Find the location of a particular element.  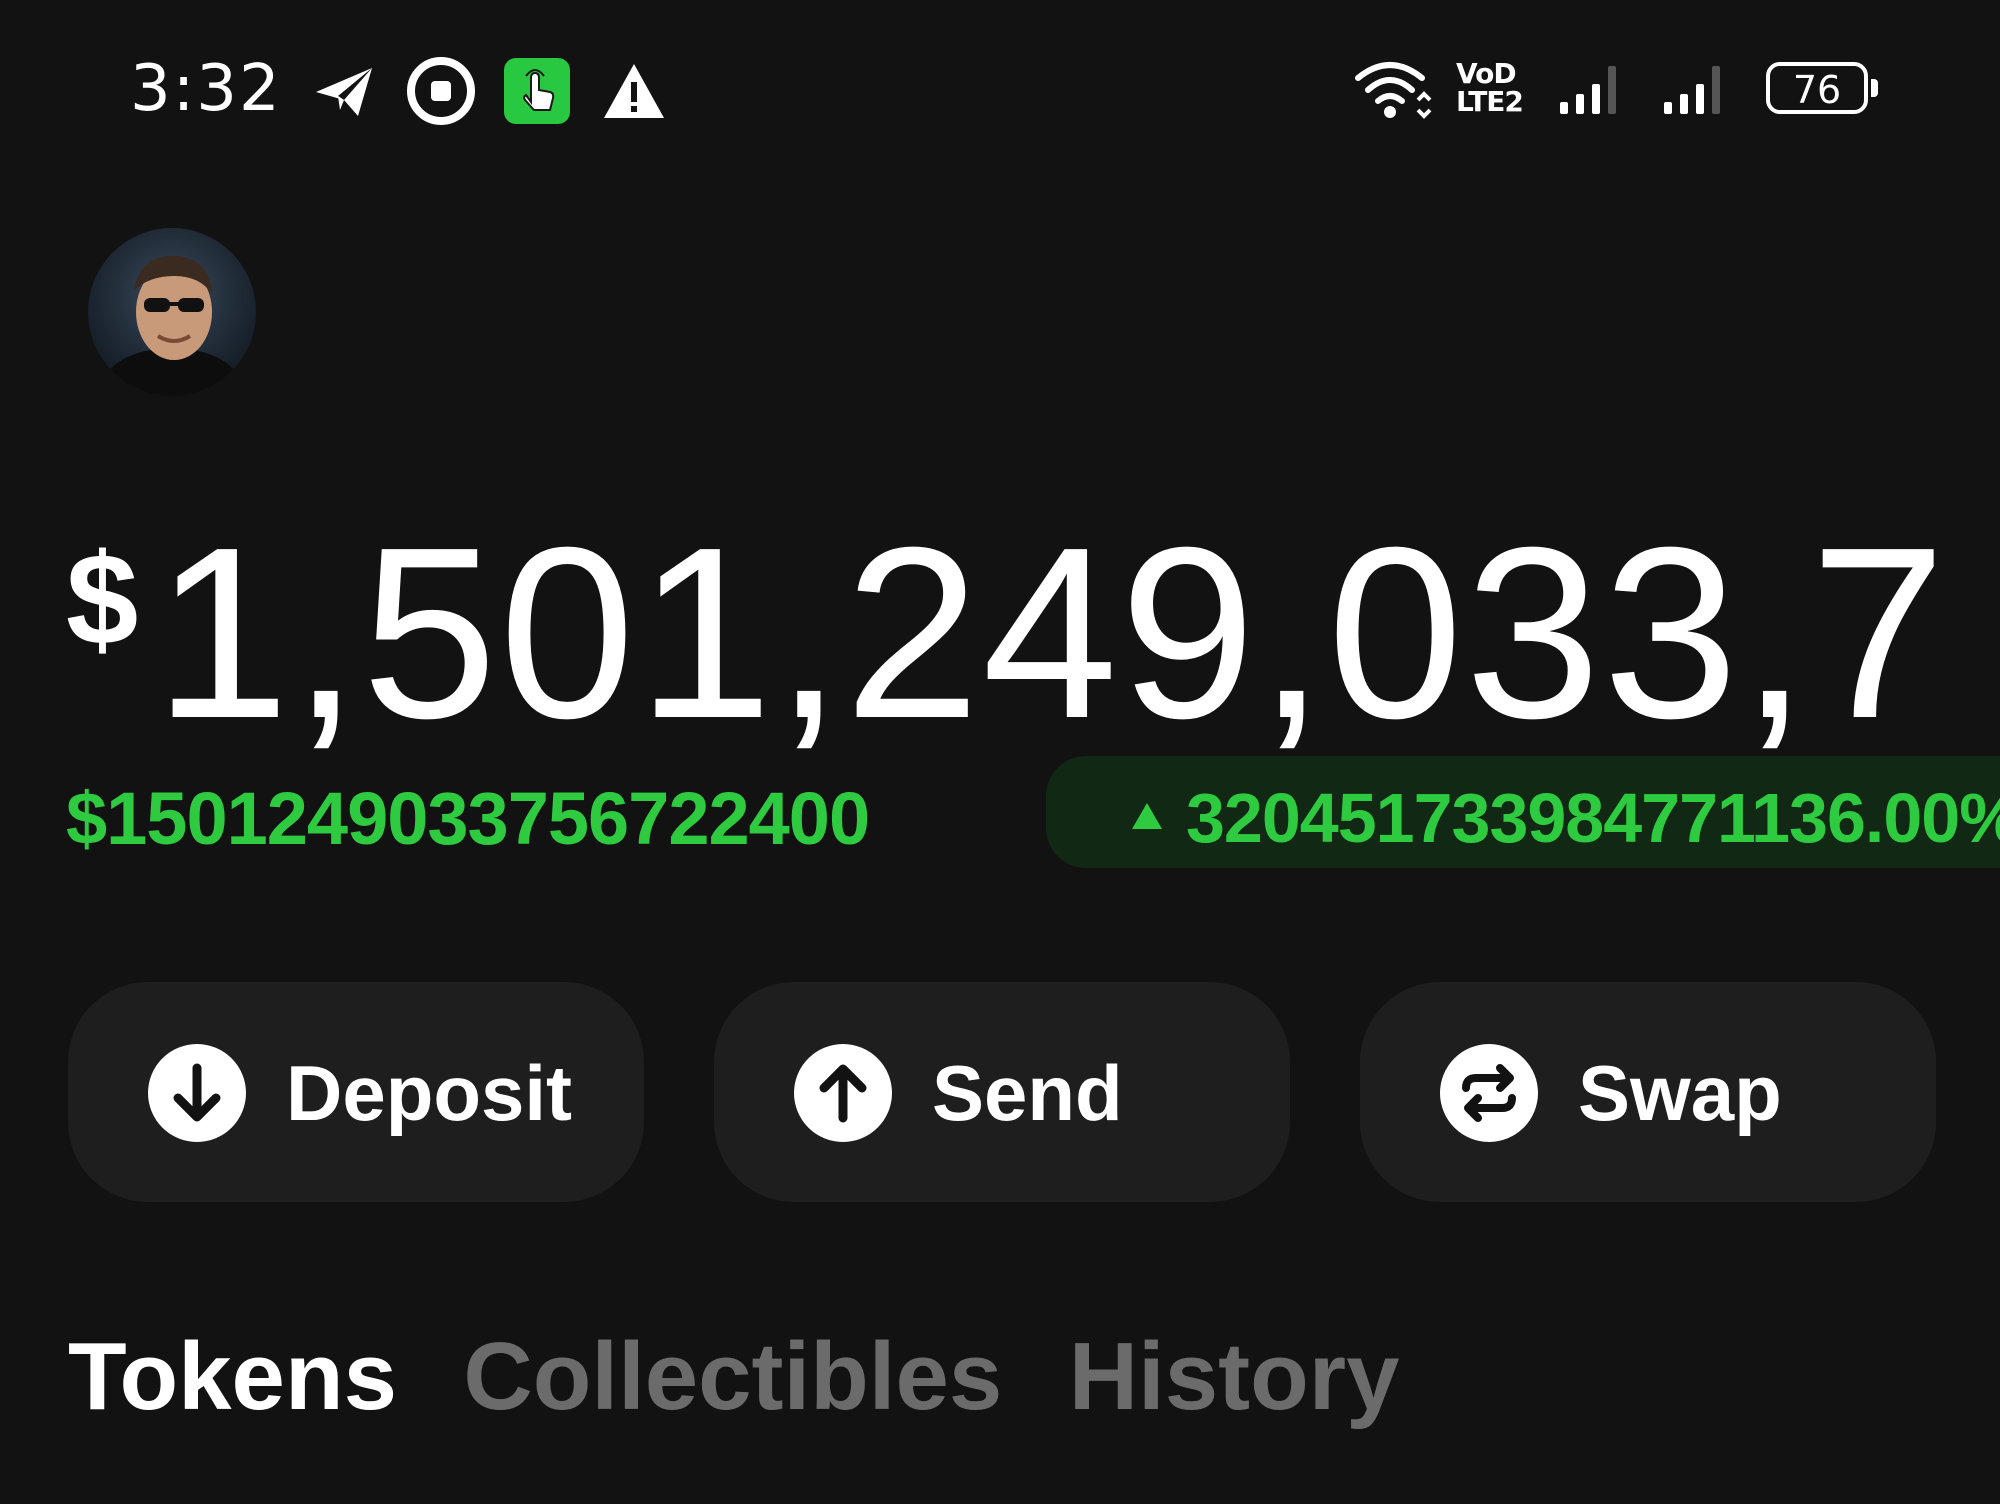

balance-amount: 1,501,249,033,7 is located at coordinates (1045, 635).